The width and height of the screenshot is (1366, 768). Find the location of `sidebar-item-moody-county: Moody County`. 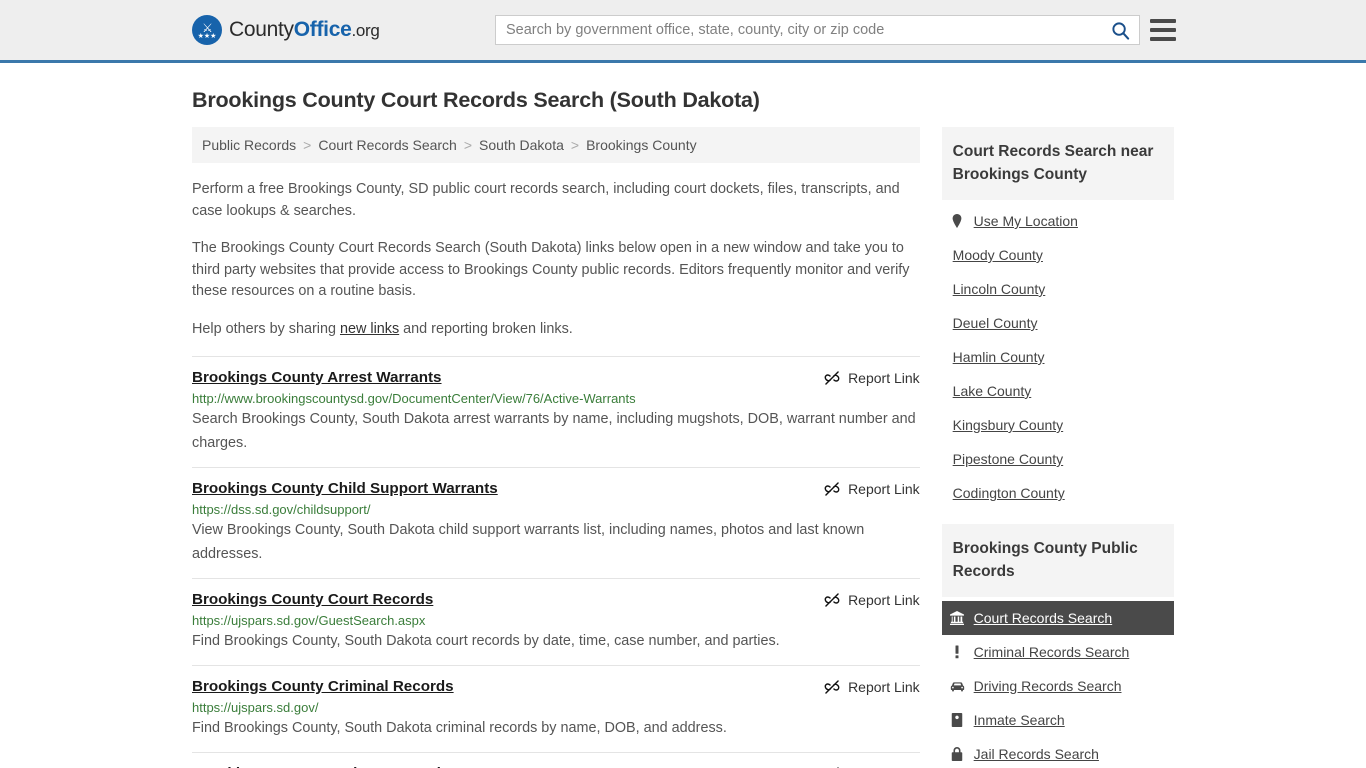

sidebar-item-moody-county: Moody County is located at coordinates (1058, 255).